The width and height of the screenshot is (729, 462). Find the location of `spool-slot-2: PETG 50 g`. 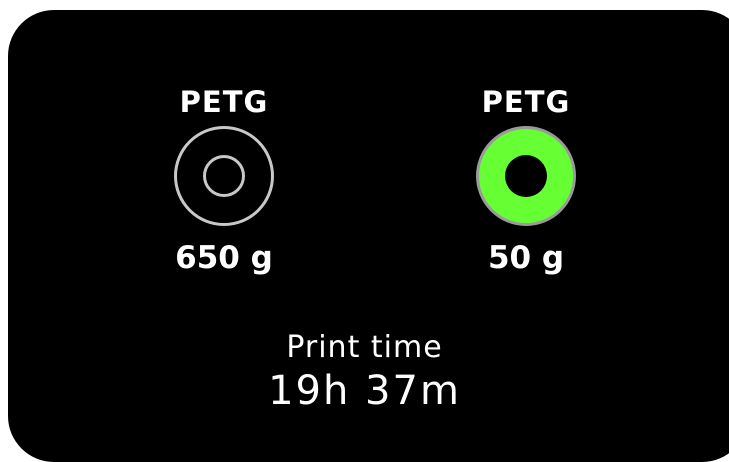

spool-slot-2: PETG 50 g is located at coordinates (526, 181).